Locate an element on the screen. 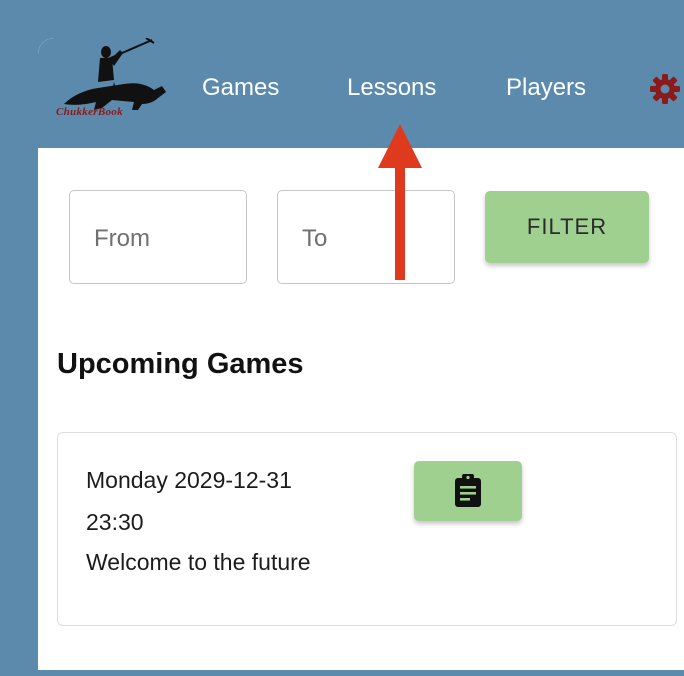  red-arrow-up-icon is located at coordinates (400, 202).